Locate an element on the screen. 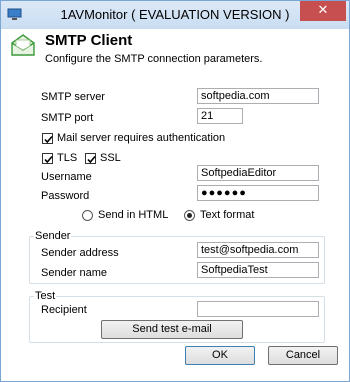  text-format-label: Text format is located at coordinates (227, 215).